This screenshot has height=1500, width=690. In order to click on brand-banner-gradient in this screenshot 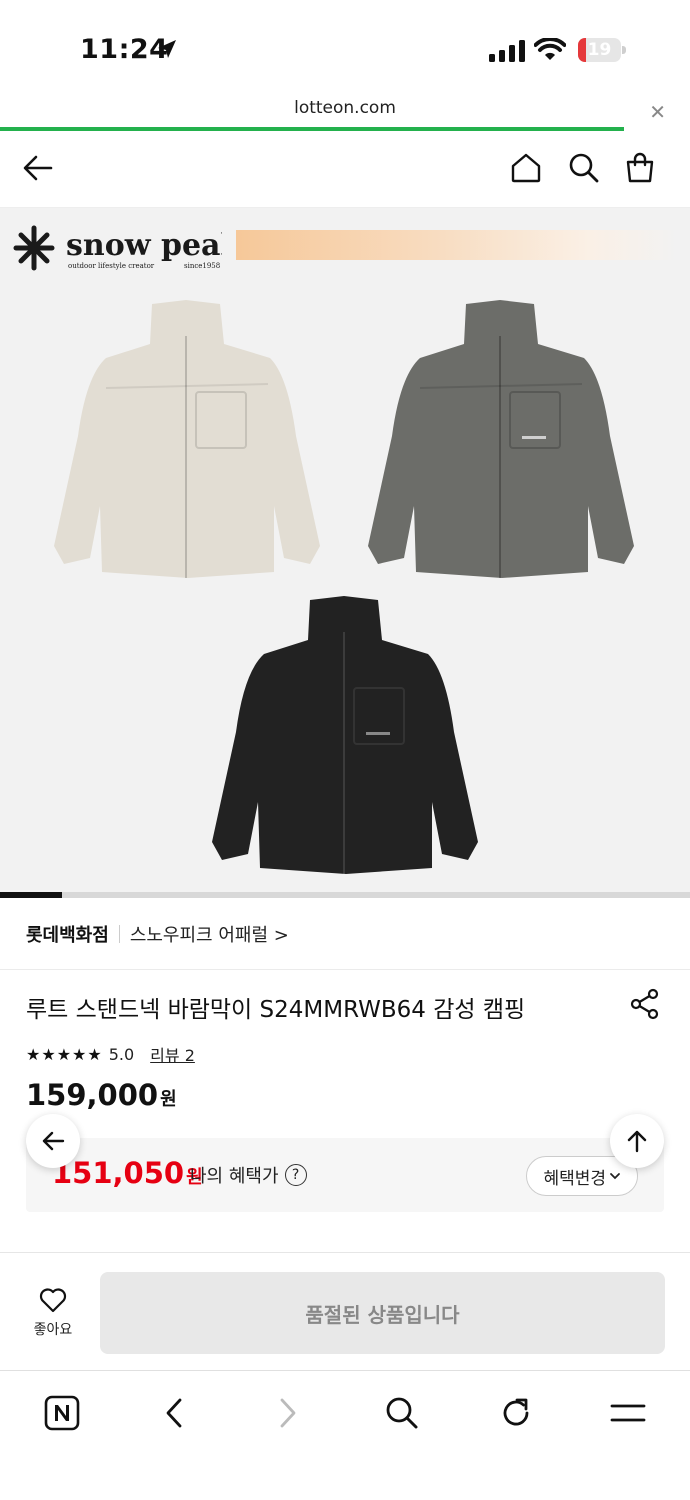, I will do `click(457, 245)`.